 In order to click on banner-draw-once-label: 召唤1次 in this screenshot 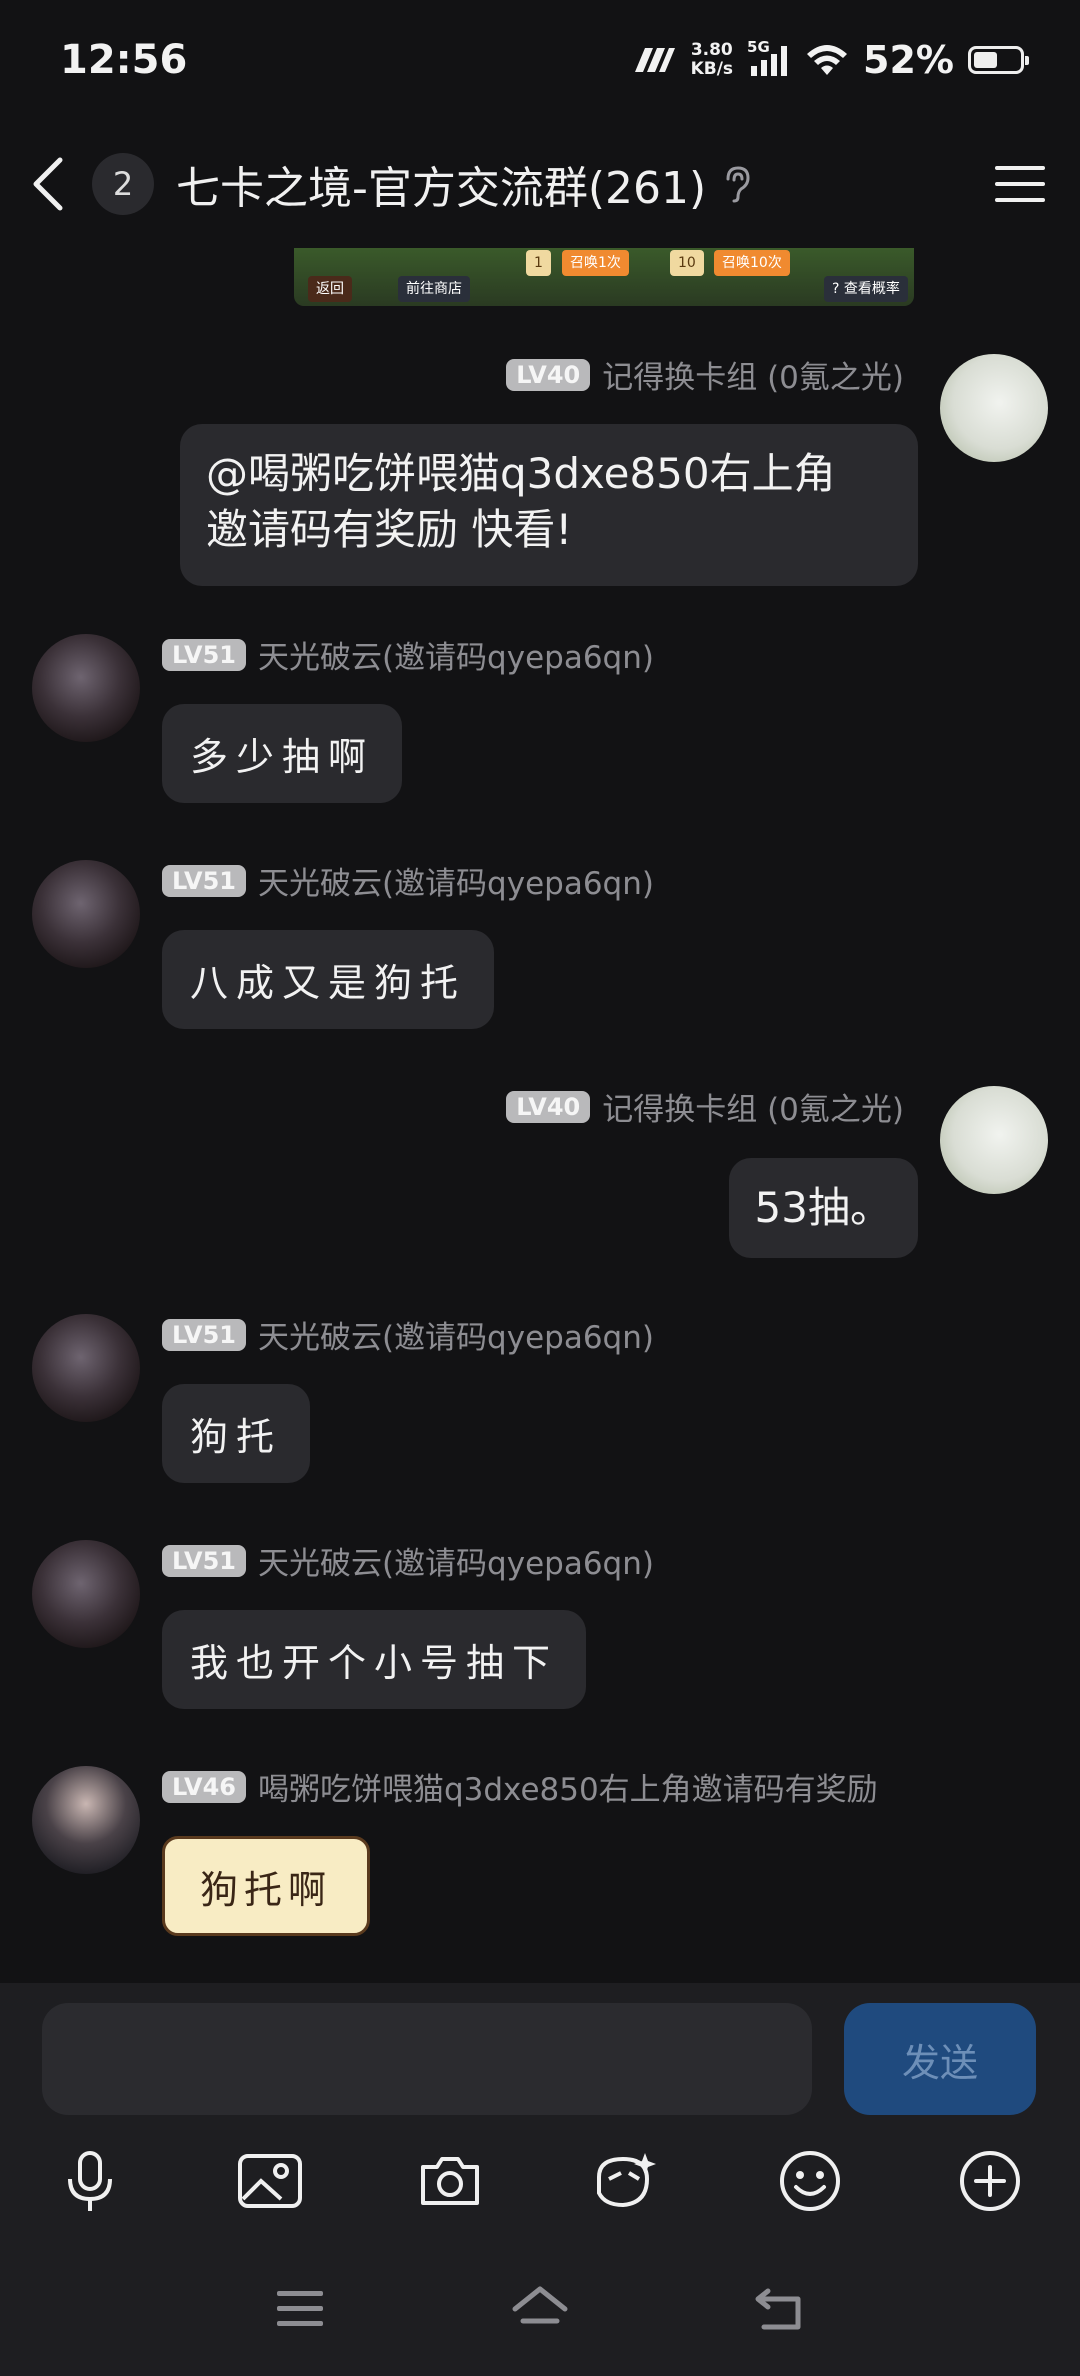, I will do `click(595, 263)`.